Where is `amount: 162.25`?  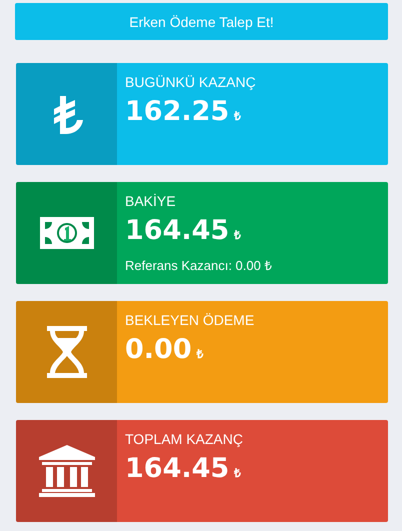
amount: 162.25 is located at coordinates (177, 112).